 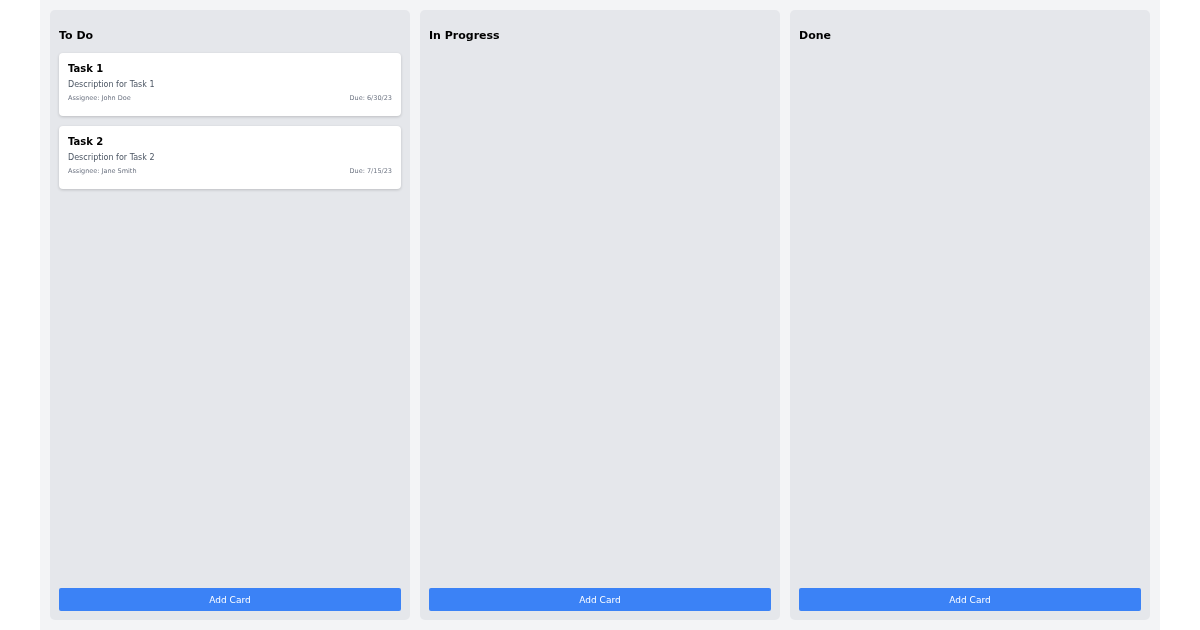 What do you see at coordinates (112, 158) in the screenshot?
I see `task-description: Description for Task 2` at bounding box center [112, 158].